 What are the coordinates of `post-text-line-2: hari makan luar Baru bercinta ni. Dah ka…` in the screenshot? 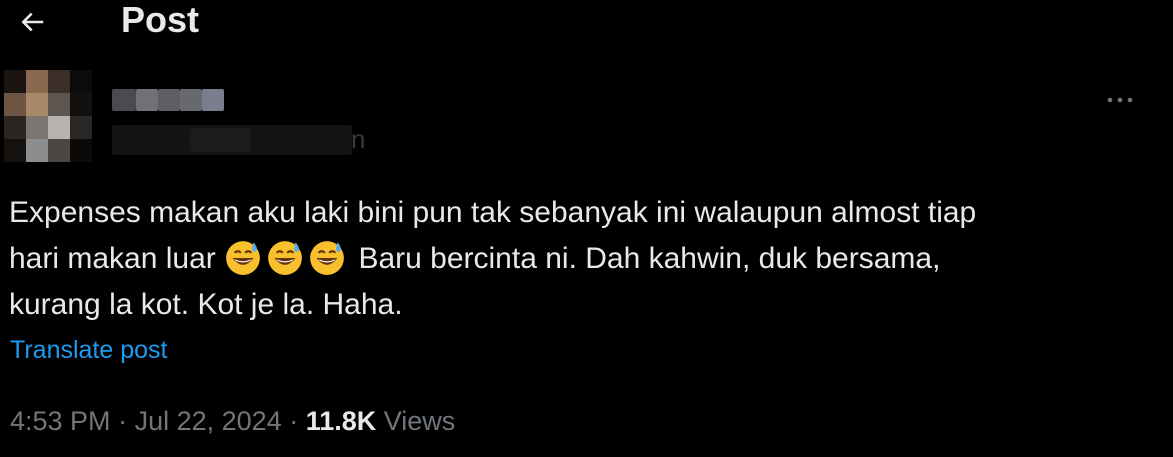 It's located at (584, 259).